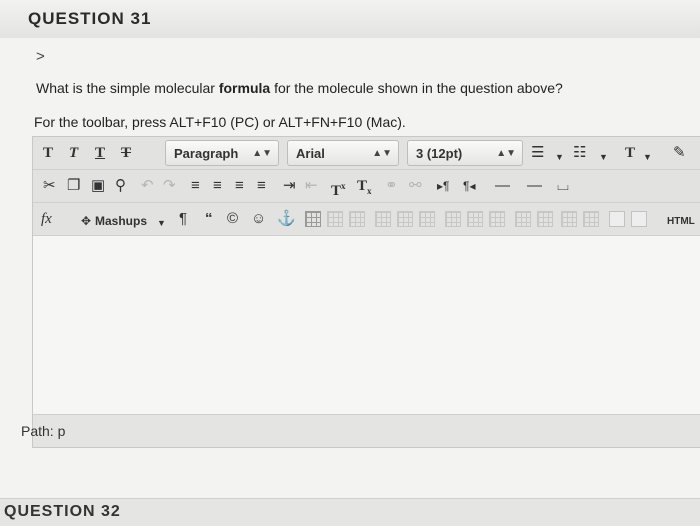 The height and width of the screenshot is (526, 700). I want to click on copy-icon: ❐, so click(73, 186).